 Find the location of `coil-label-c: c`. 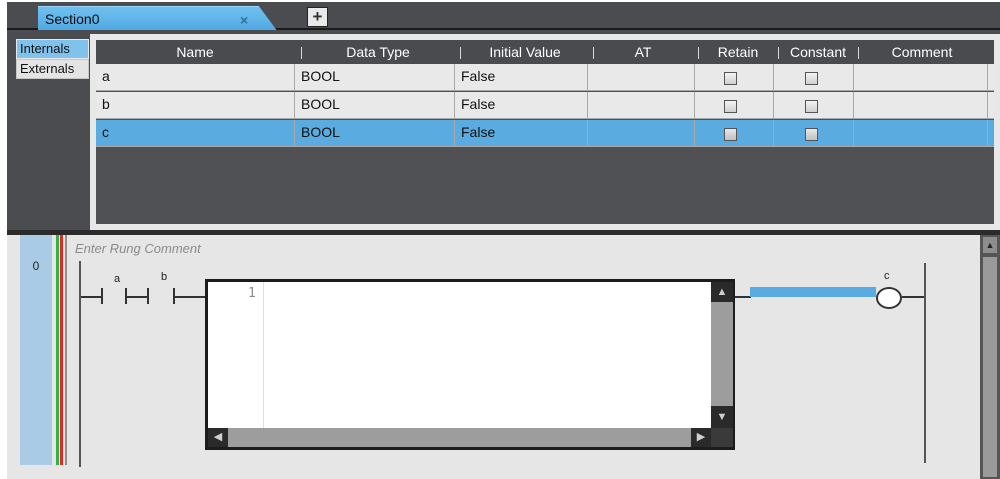

coil-label-c: c is located at coordinates (887, 276).